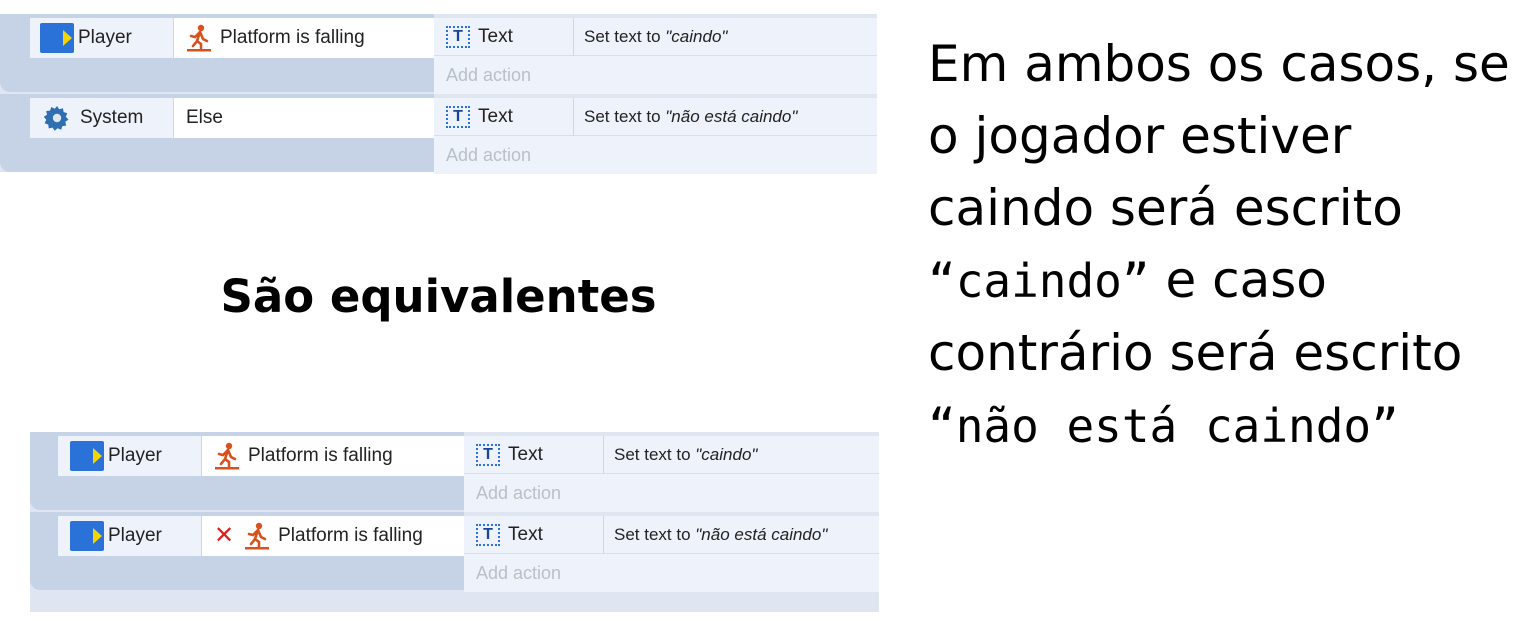 The image size is (1533, 621). I want to click on explanation-quote1: “caindo”, so click(1039, 281).